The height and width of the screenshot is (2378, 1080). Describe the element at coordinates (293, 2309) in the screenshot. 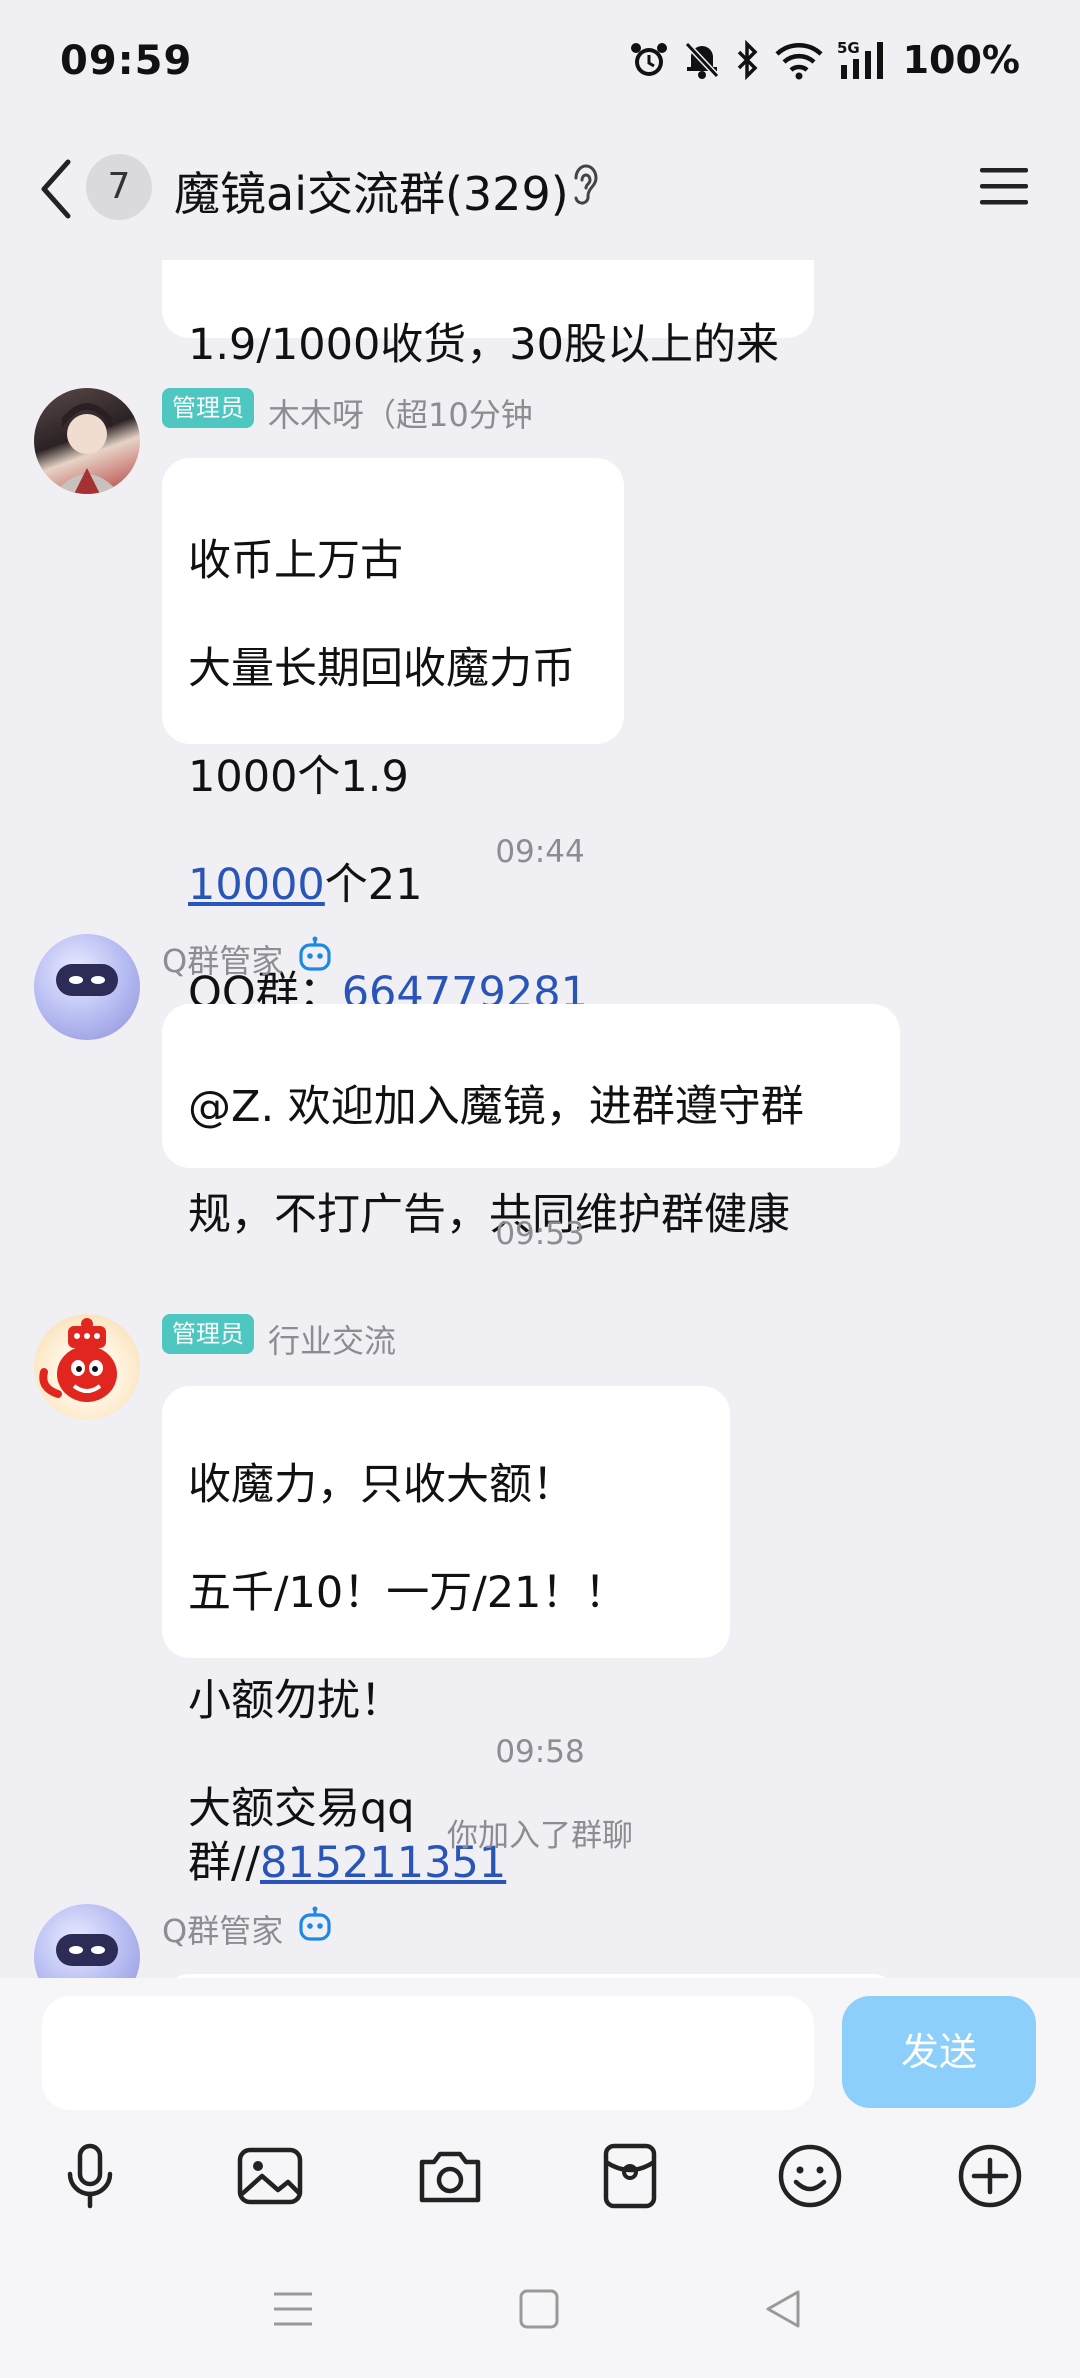

I see `recent-apps-icon` at that location.